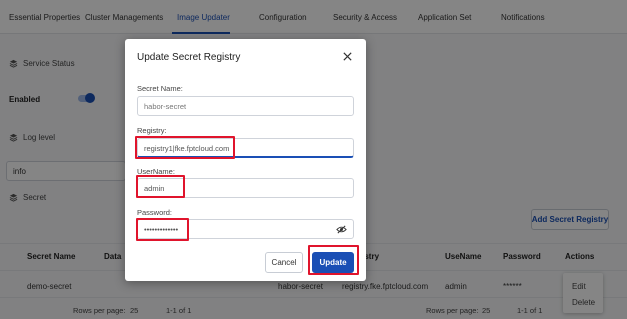  Describe the element at coordinates (152, 130) in the screenshot. I see `registry-label: Registry:` at that location.